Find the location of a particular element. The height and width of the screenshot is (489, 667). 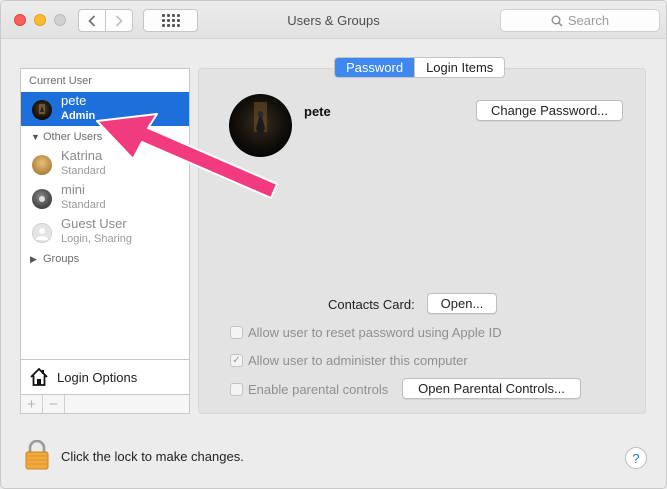

lock-message: Click the lock to make changes. is located at coordinates (152, 456).